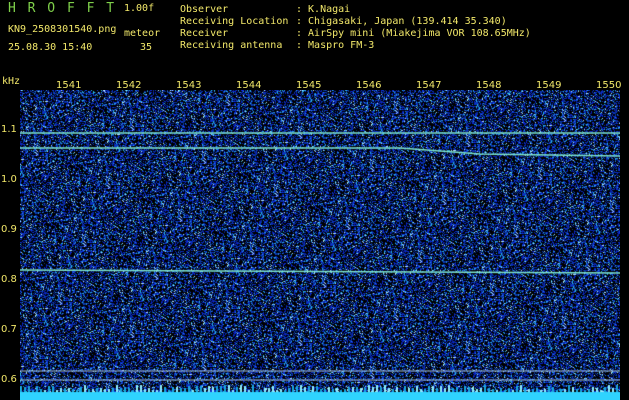 This screenshot has width=629, height=400. I want to click on filename-label: KN9_2508301540.png, so click(62, 29).